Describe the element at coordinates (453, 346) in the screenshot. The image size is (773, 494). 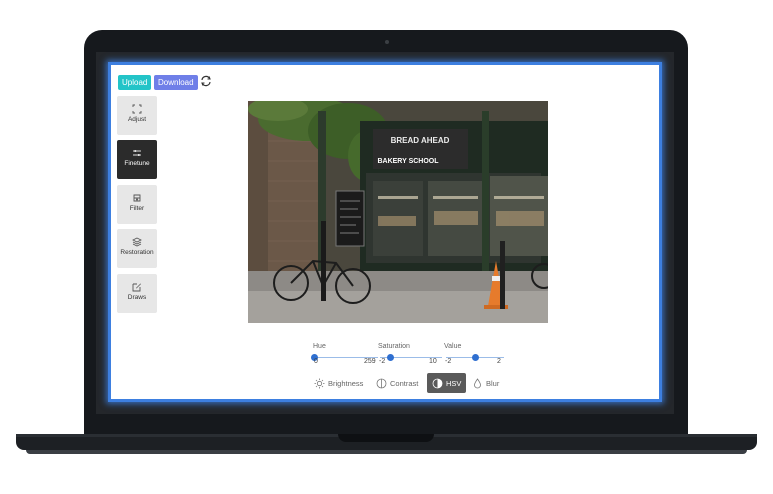
I see `value-label: Value` at that location.